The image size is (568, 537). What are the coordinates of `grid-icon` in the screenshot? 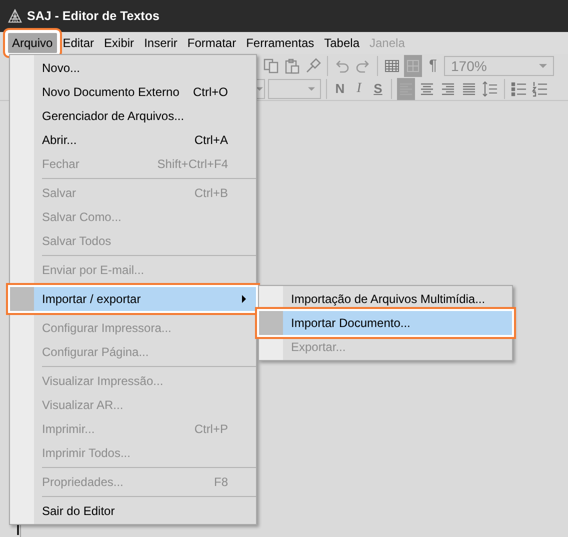 It's located at (413, 66).